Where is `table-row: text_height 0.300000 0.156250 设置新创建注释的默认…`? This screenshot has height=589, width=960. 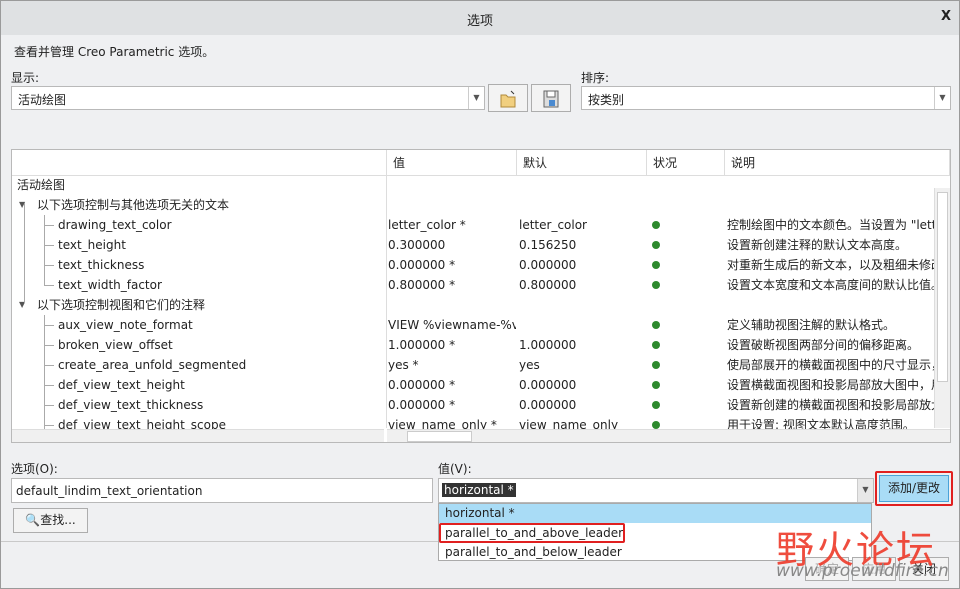
table-row: text_height 0.300000 0.156250 设置新创建注释的默认… is located at coordinates (473, 245).